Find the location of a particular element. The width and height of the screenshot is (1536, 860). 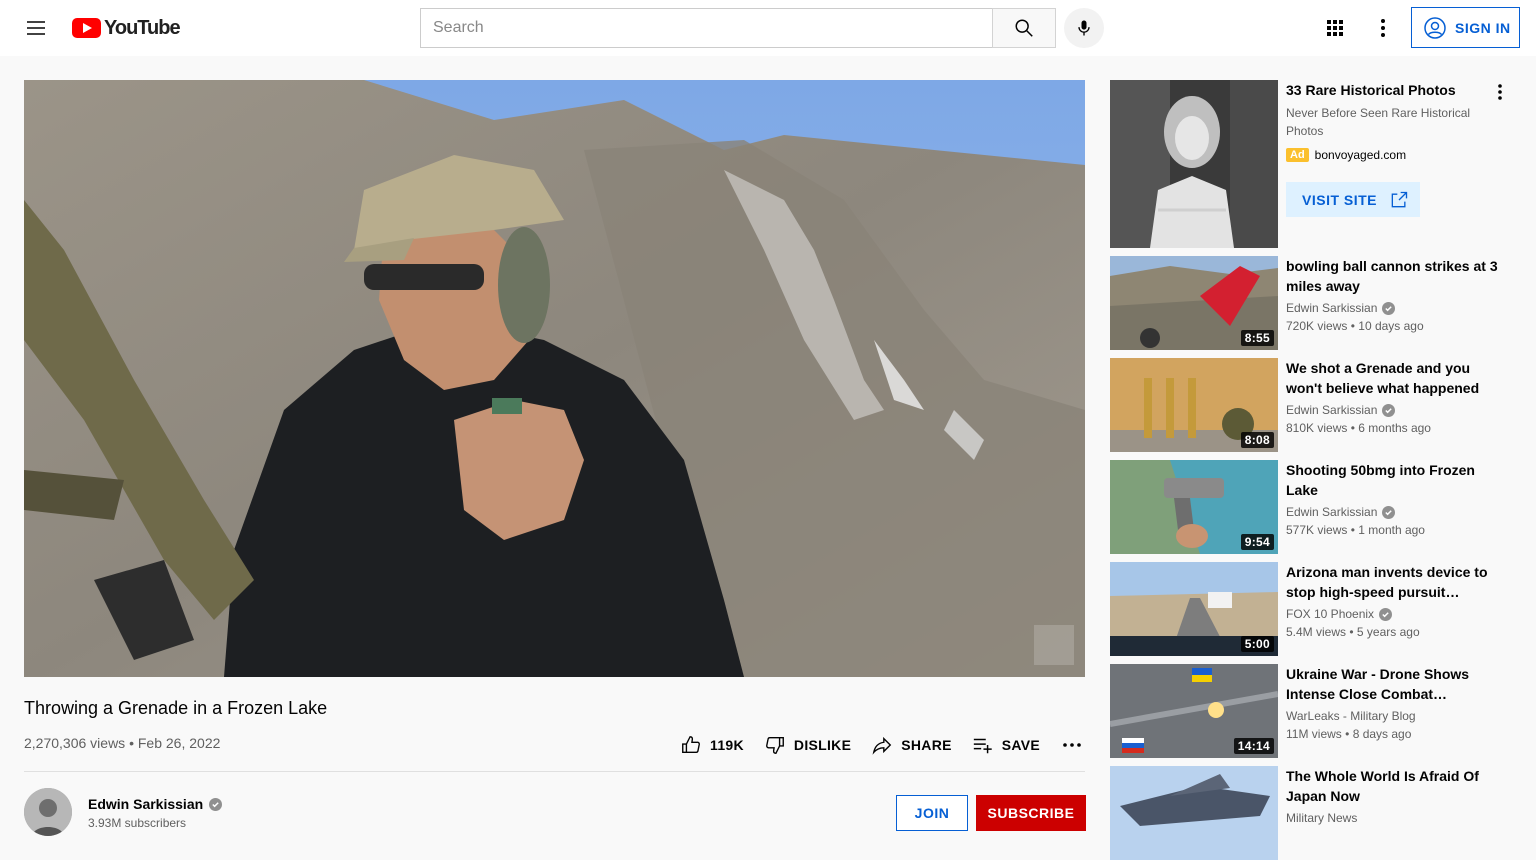

recommendation-thumbnail is located at coordinates (1194, 813).